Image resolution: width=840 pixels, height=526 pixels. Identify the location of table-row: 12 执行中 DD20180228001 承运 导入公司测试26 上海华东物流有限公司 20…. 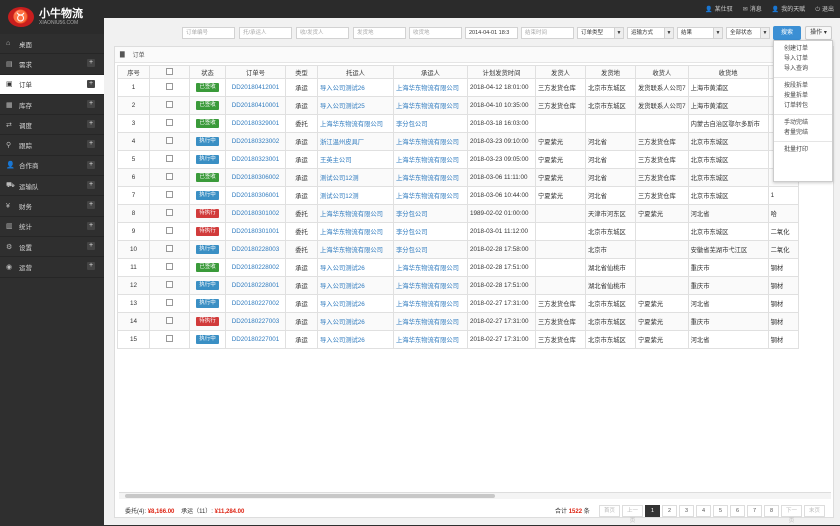
(458, 285).